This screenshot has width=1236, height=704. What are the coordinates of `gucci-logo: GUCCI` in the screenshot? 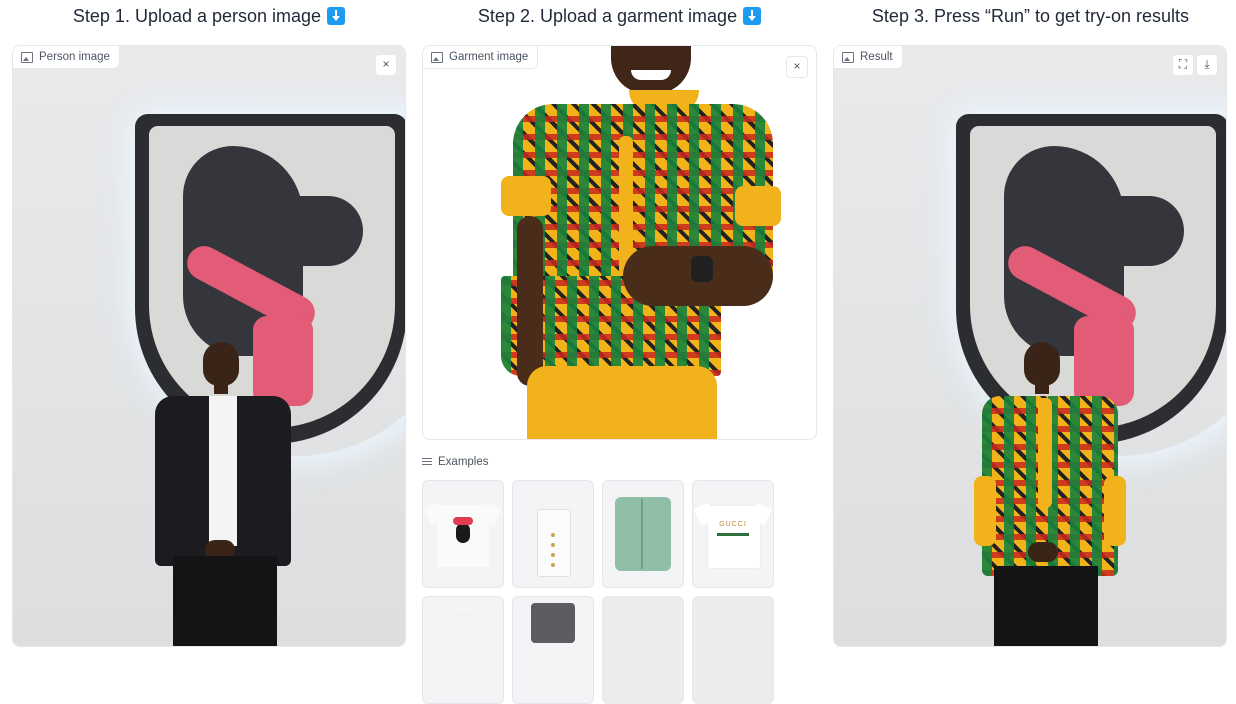 It's located at (733, 524).